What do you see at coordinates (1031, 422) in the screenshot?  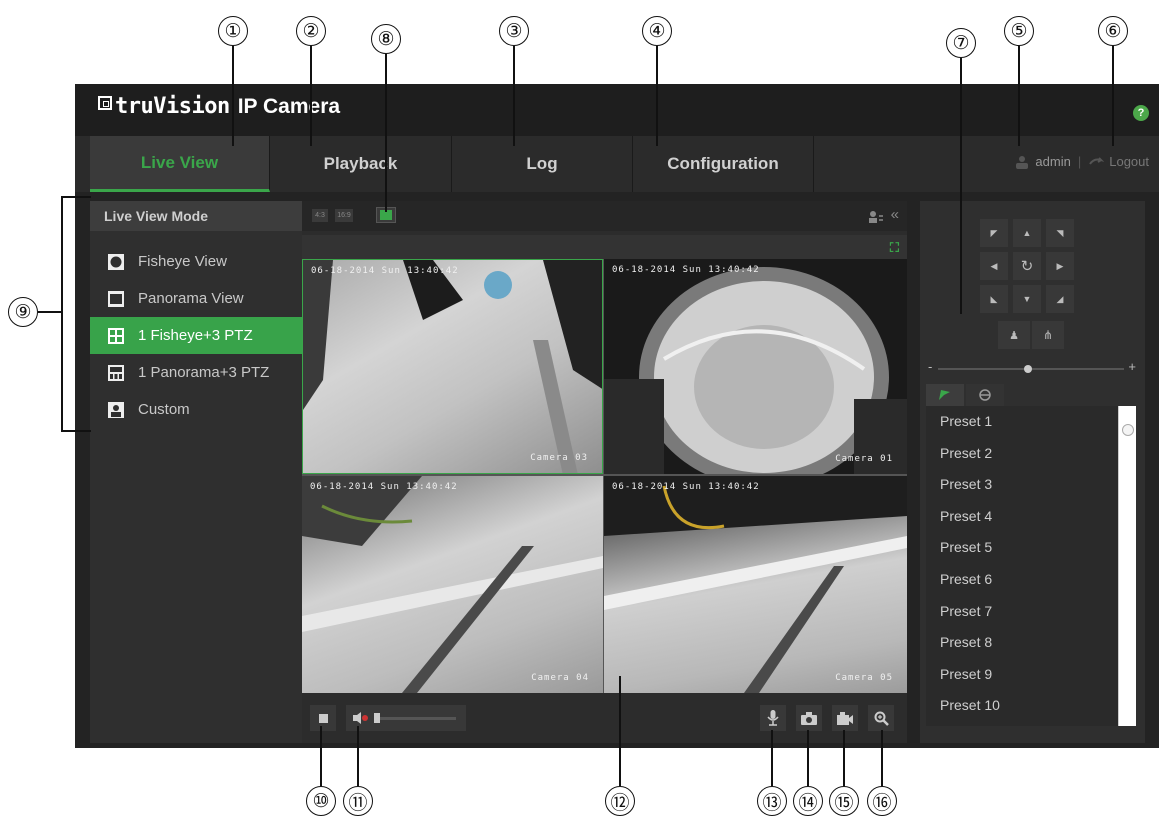 I see `preset-item: Preset 1` at bounding box center [1031, 422].